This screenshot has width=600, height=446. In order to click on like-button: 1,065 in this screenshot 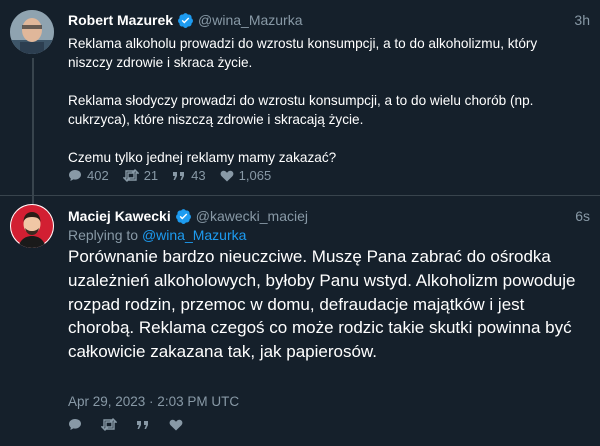, I will do `click(246, 175)`.